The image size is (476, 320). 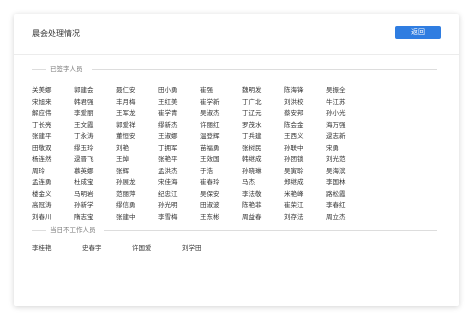 What do you see at coordinates (122, 170) in the screenshot?
I see `signed-person-name: 张辉` at bounding box center [122, 170].